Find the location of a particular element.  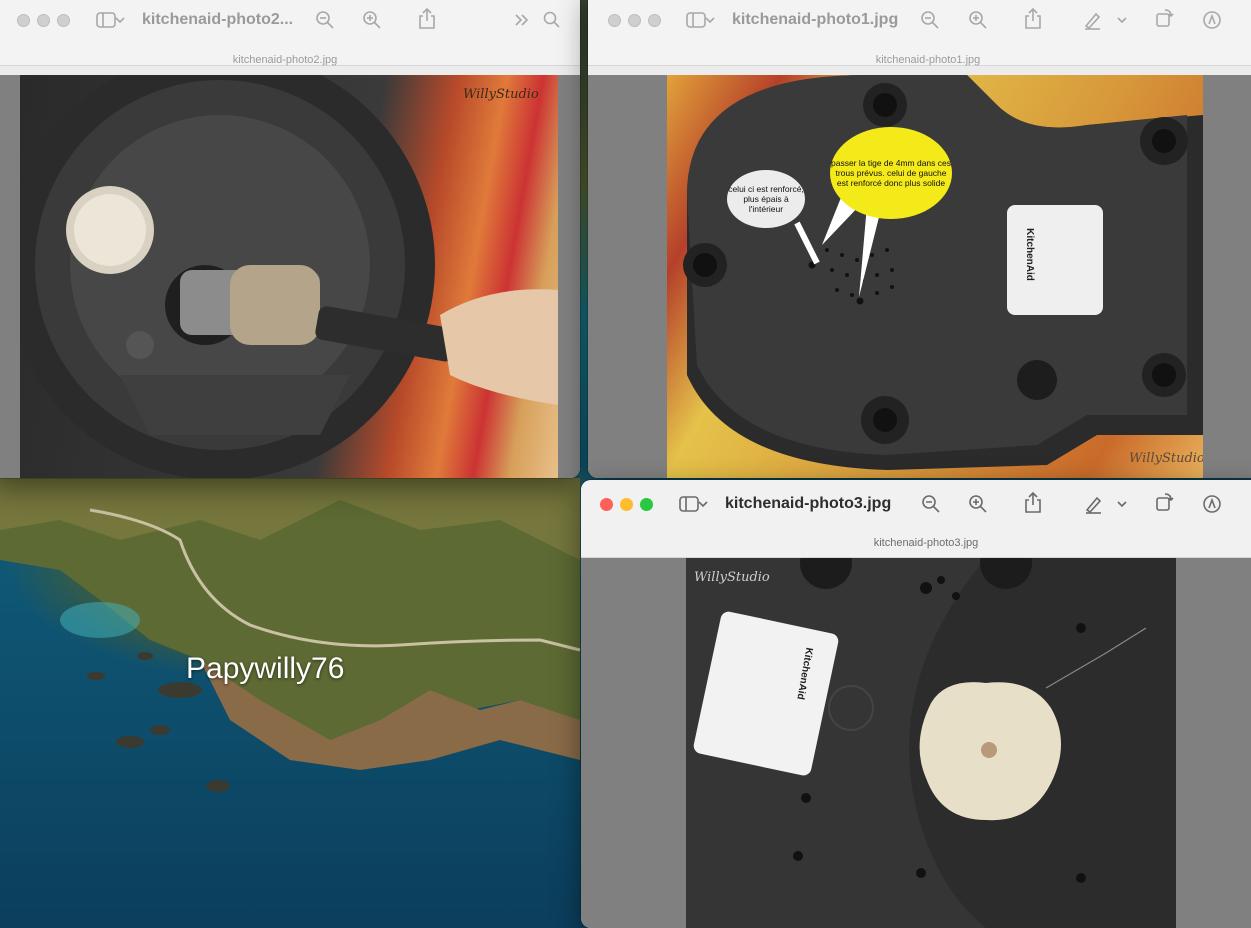

document-filename: kitchenaid-photo2.jpg is located at coordinates (285, 60).